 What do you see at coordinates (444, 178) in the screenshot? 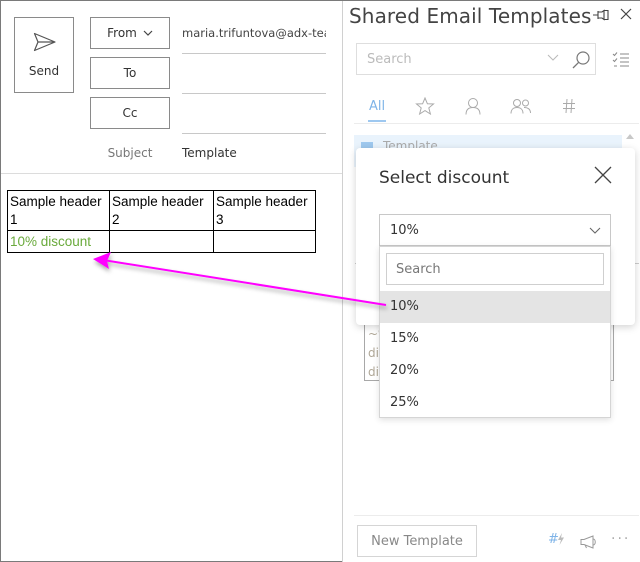
I see `dialog-title: Select discount` at bounding box center [444, 178].